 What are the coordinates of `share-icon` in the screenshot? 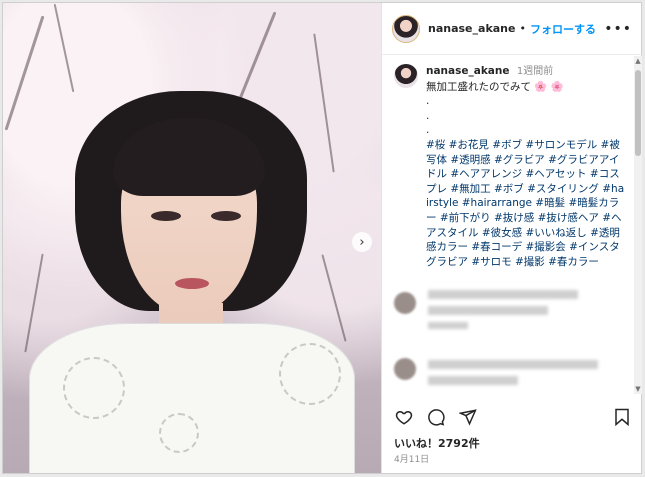 It's located at (468, 417).